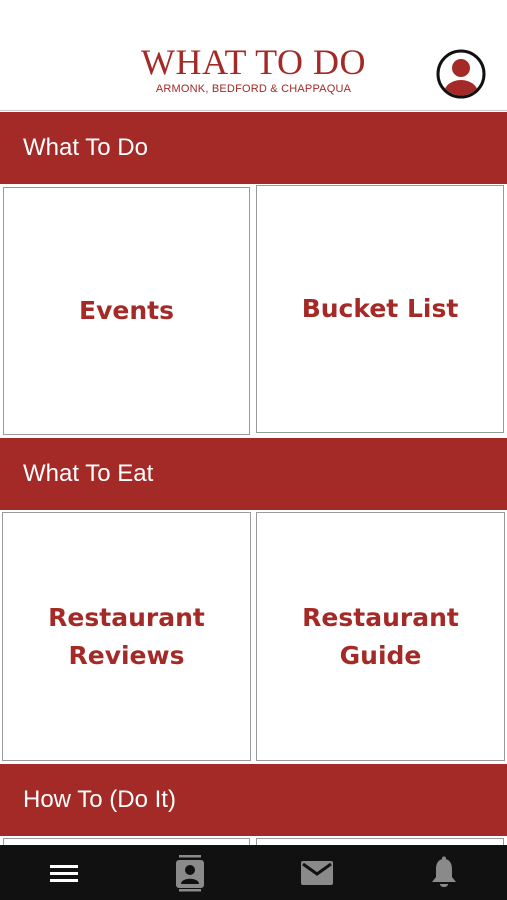 This screenshot has height=900, width=507. I want to click on app-header: WHAT TO DO ARMONK, BEDFORD & CHAPPAQUA, so click(253, 55).